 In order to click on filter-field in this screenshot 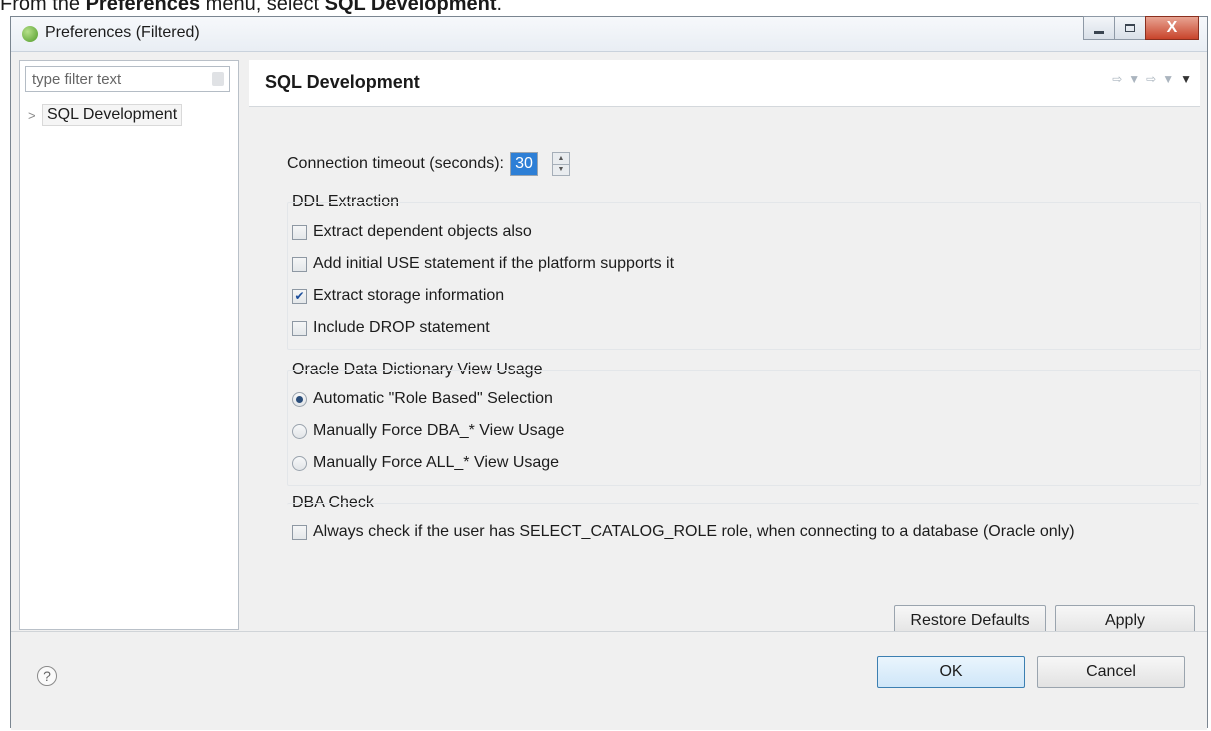, I will do `click(127, 79)`.